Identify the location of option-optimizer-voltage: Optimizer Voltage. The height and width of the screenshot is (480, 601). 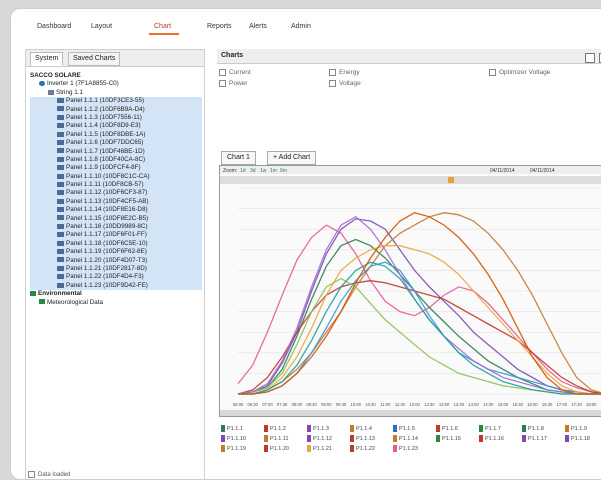
(519, 72).